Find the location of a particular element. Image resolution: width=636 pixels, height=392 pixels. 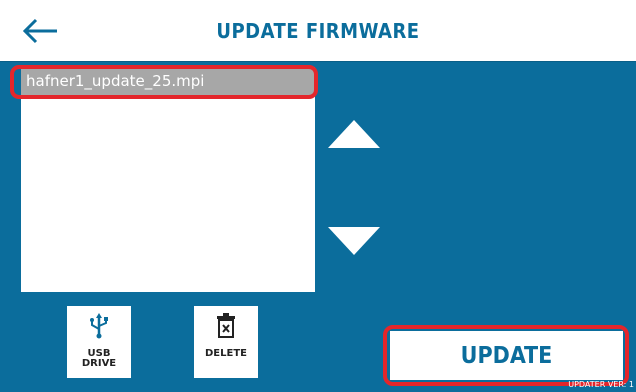

triangle-up-icon is located at coordinates (354, 134).